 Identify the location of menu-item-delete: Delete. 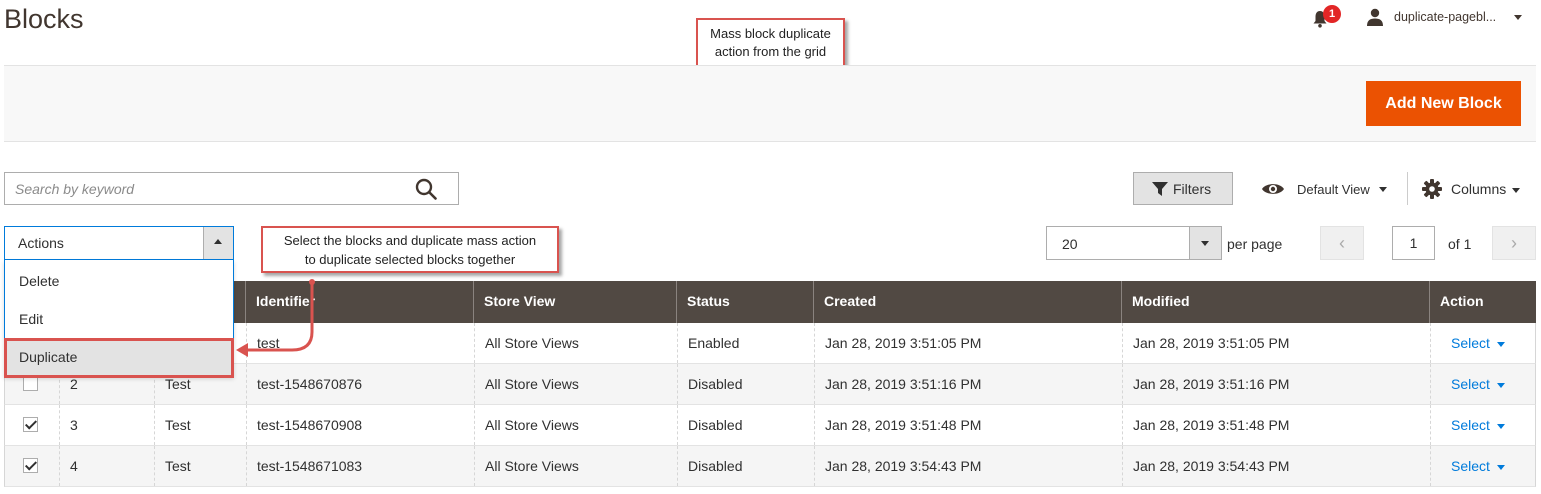
(119, 281).